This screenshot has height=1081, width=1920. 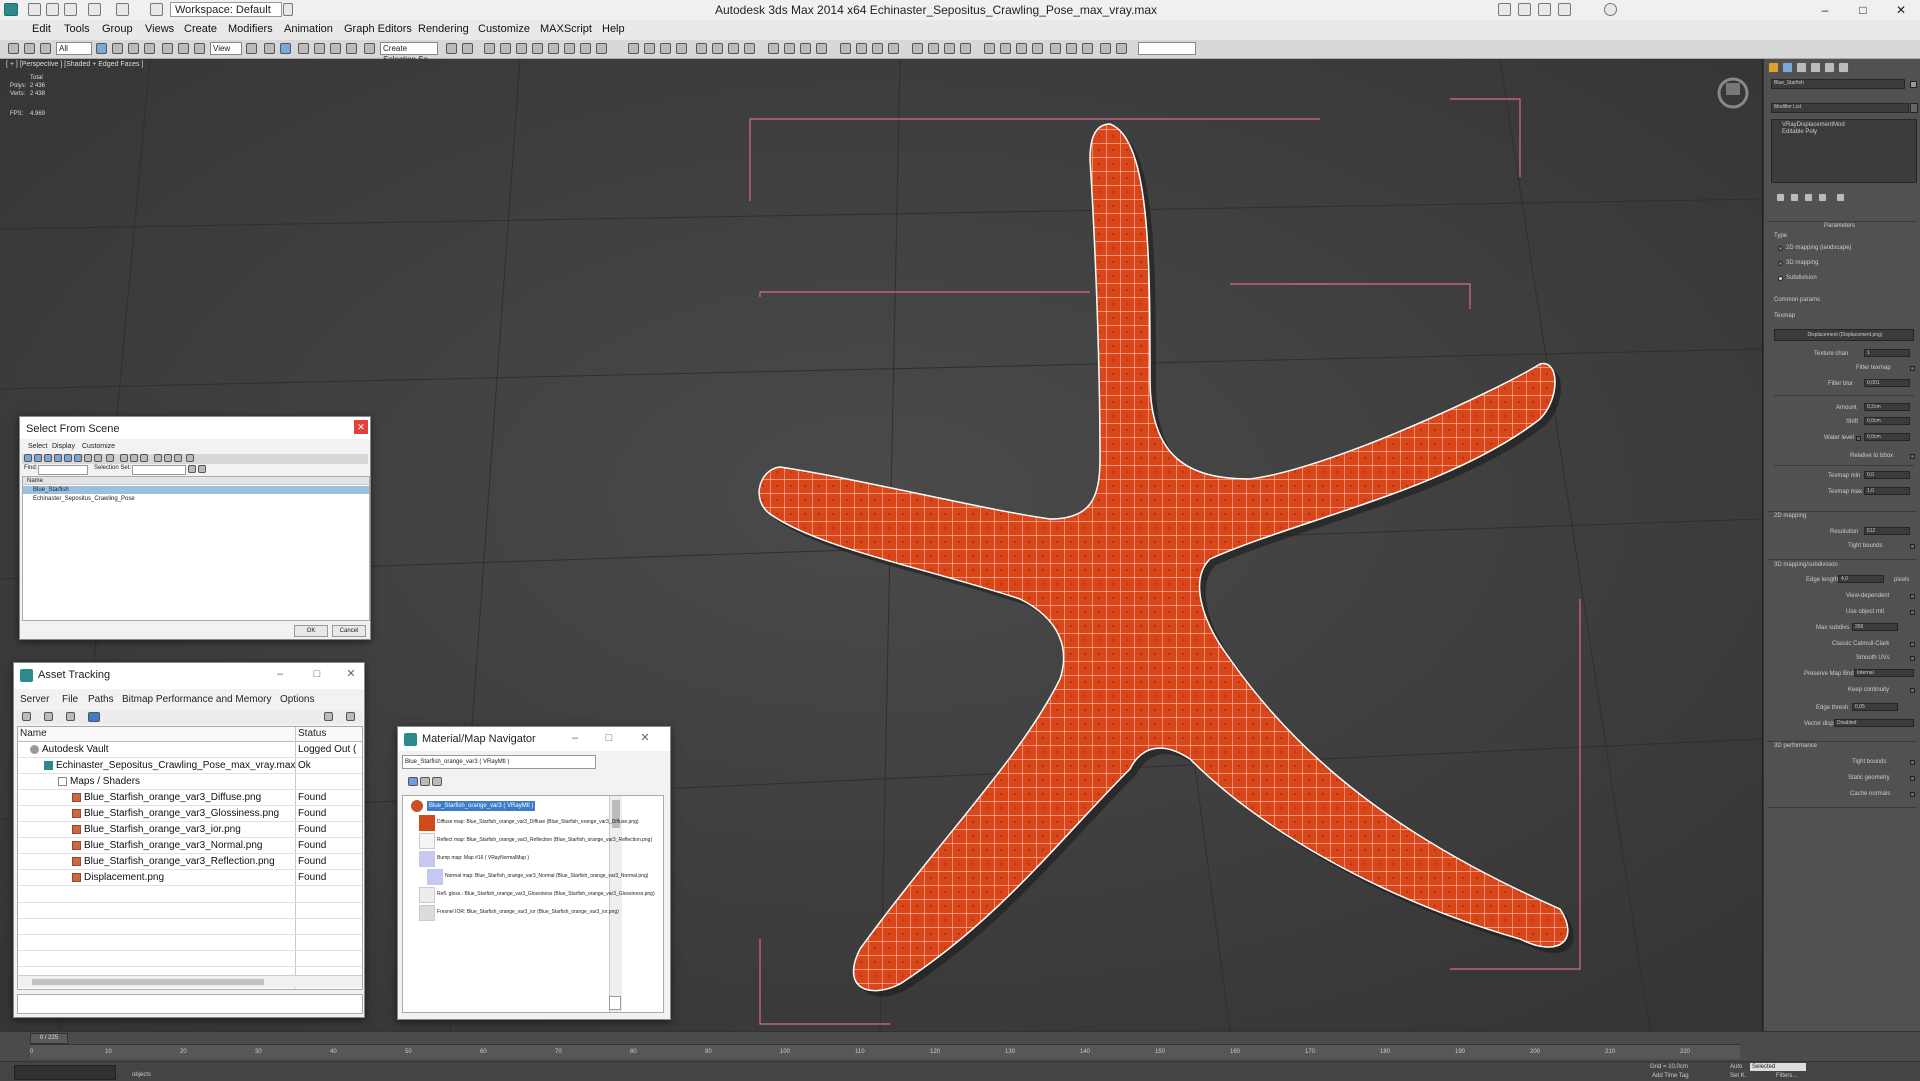 What do you see at coordinates (1838, 84) in the screenshot?
I see `object-name-field: Blue_Starfish` at bounding box center [1838, 84].